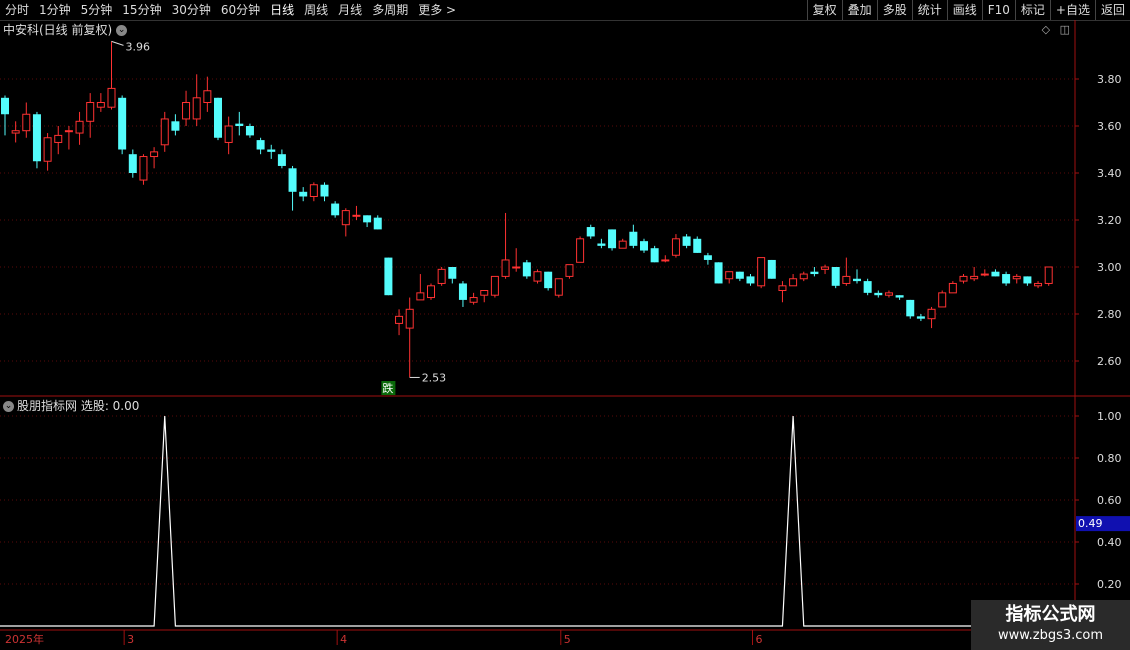 The height and width of the screenshot is (650, 1130). Describe the element at coordinates (343, 639) in the screenshot. I see `month-label: 4` at that location.